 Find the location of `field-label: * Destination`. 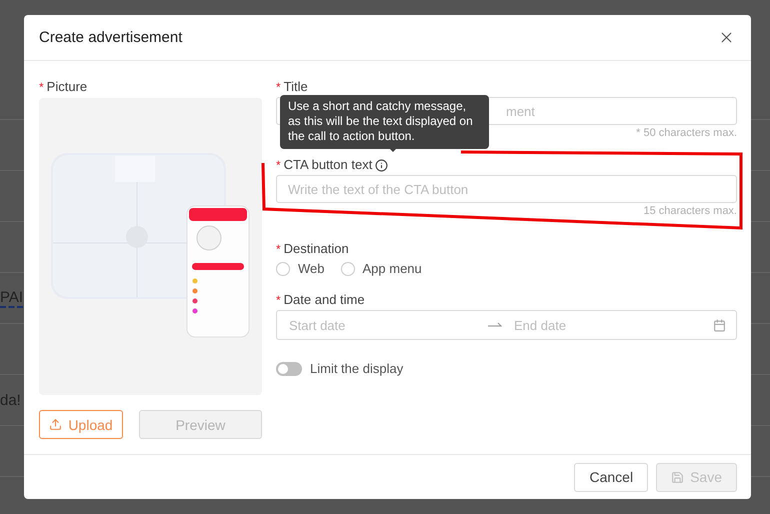

field-label: * Destination is located at coordinates (506, 249).